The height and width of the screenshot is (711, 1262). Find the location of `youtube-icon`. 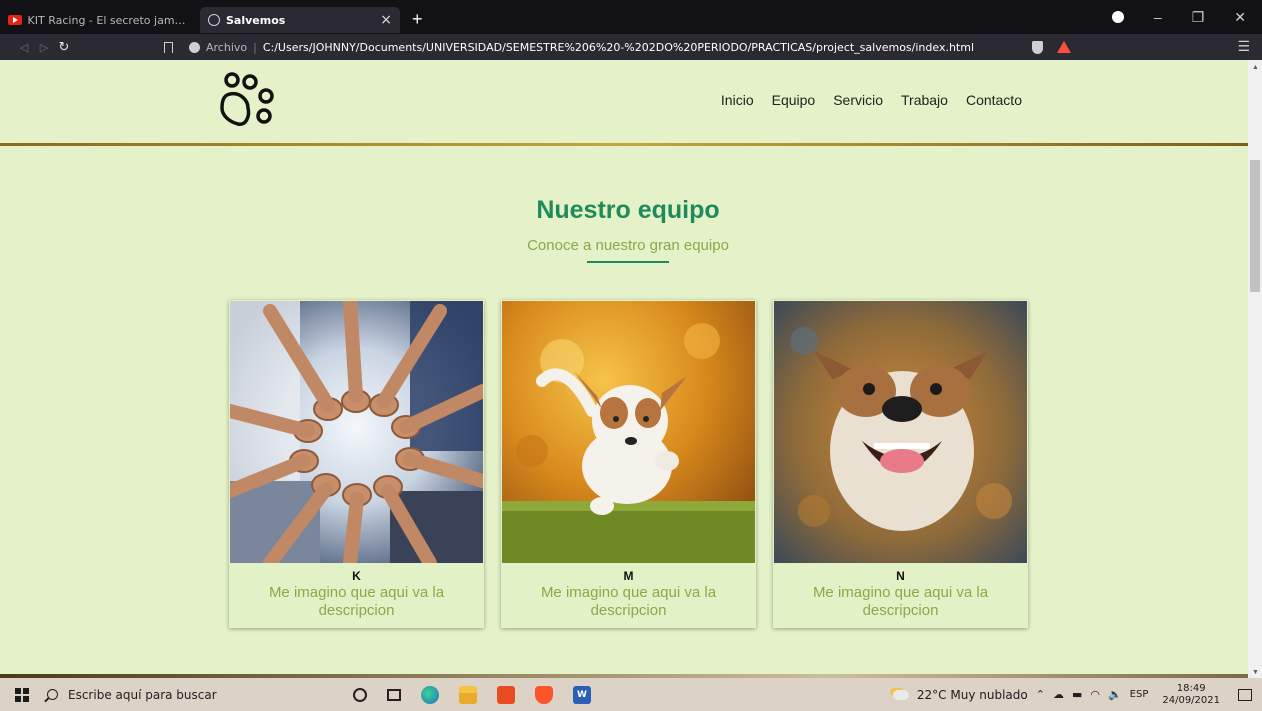

youtube-icon is located at coordinates (15, 20).